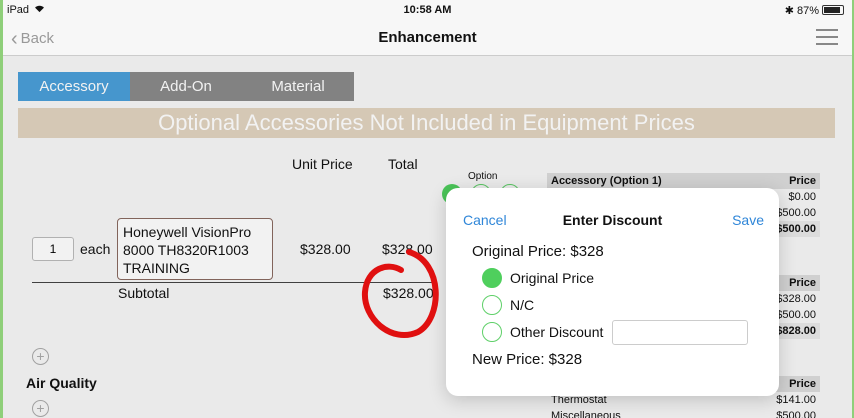 This screenshot has width=854, height=418. Describe the element at coordinates (492, 332) in the screenshot. I see `radio-other-discount` at that location.